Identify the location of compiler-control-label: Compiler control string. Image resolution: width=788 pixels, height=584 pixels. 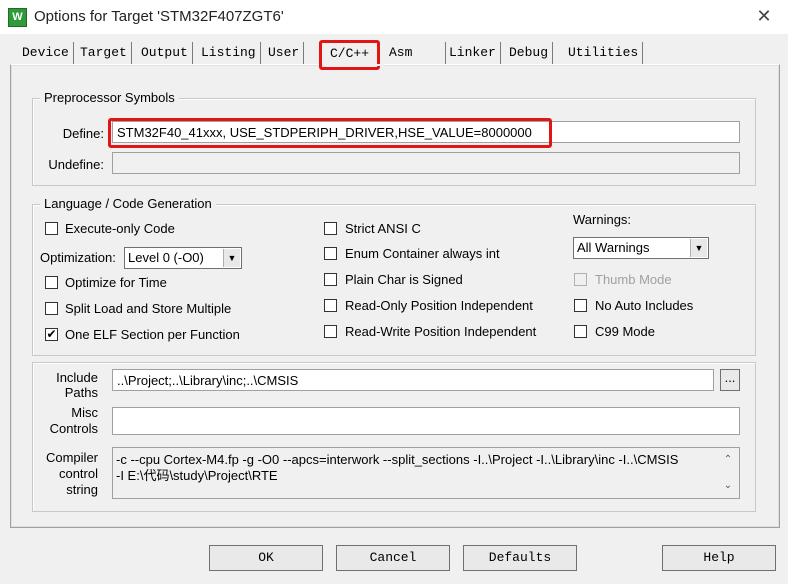
(69, 474).